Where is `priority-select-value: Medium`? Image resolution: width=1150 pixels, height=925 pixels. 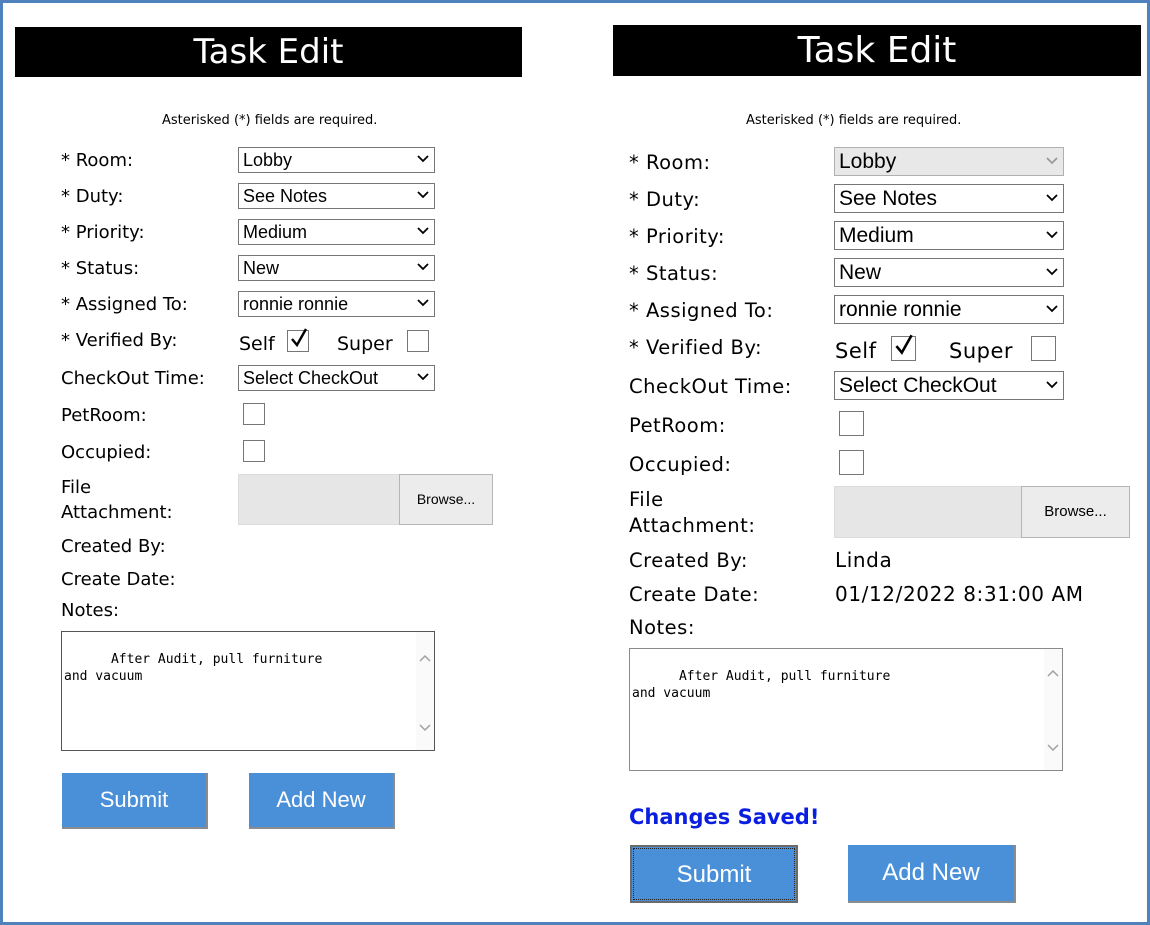
priority-select-value: Medium is located at coordinates (876, 235).